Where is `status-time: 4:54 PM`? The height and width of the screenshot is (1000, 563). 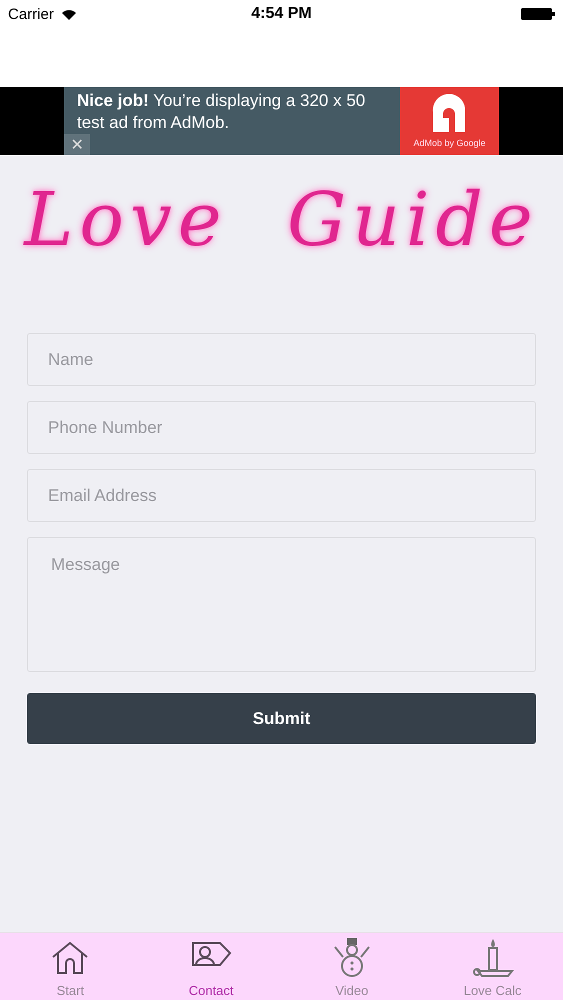
status-time: 4:54 PM is located at coordinates (281, 14).